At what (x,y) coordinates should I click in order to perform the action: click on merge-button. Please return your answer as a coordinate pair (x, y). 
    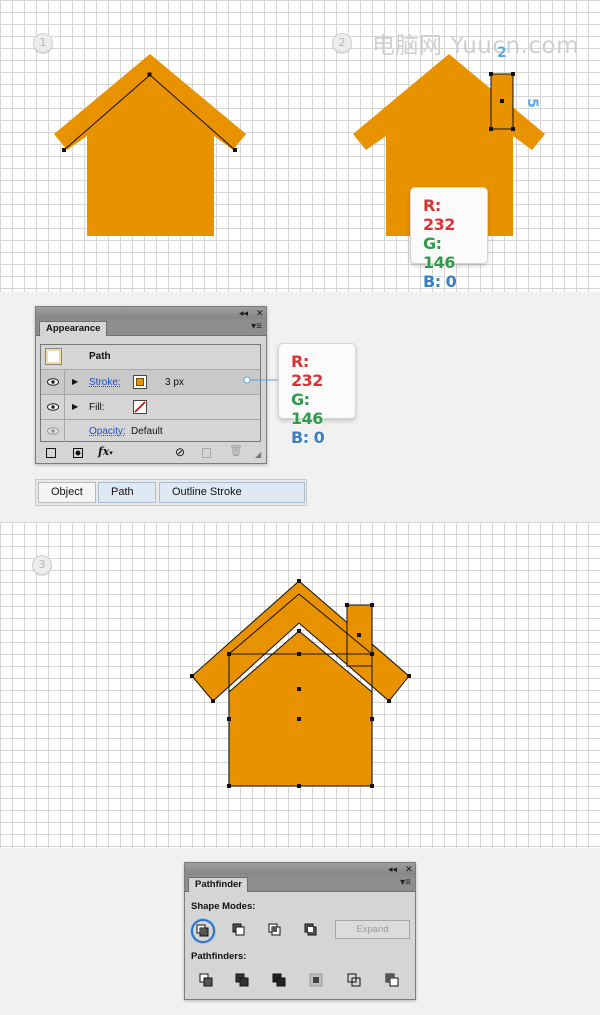
    Looking at the image, I should click on (280, 981).